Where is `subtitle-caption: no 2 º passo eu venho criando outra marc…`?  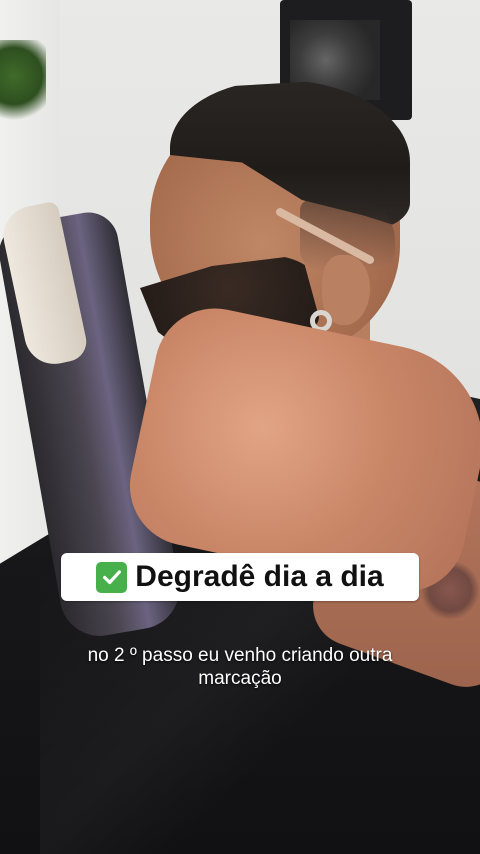 subtitle-caption: no 2 º passo eu venho criando outra marc… is located at coordinates (240, 667).